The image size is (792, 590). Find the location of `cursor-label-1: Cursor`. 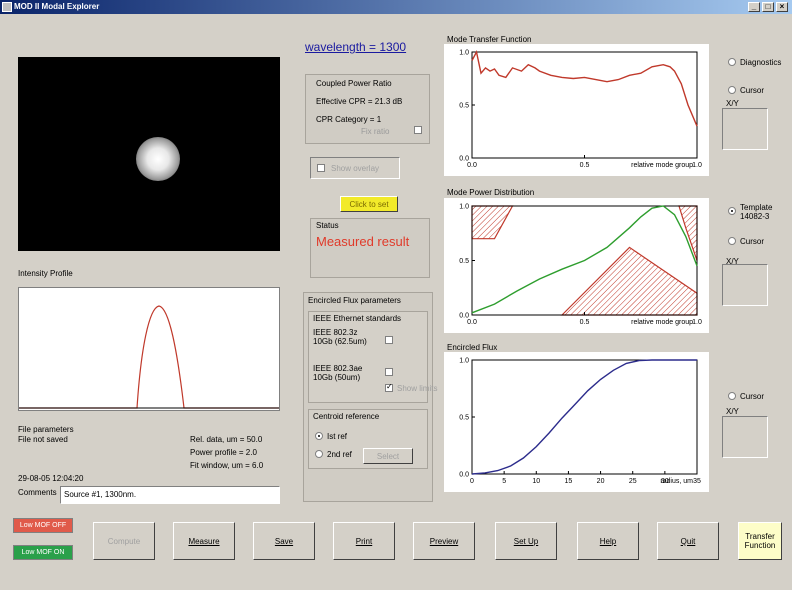

cursor-label-1: Cursor is located at coordinates (752, 90).